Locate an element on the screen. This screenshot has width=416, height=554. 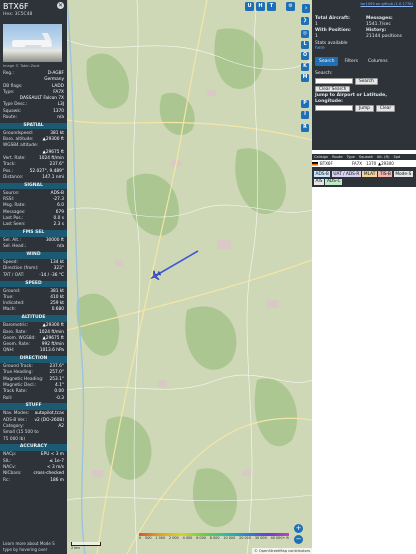
info-row: Sel. Head.: n/a is located at coordinates (33, 247).